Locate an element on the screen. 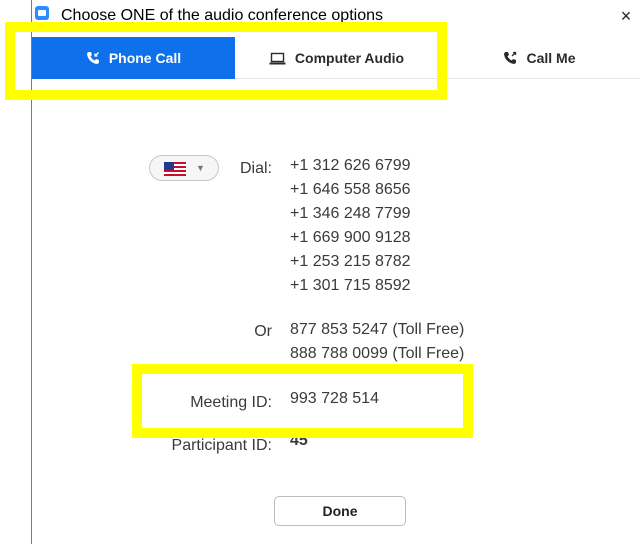 This screenshot has width=640, height=544. dial-number: +1 312 626 6799 is located at coordinates (350, 165).